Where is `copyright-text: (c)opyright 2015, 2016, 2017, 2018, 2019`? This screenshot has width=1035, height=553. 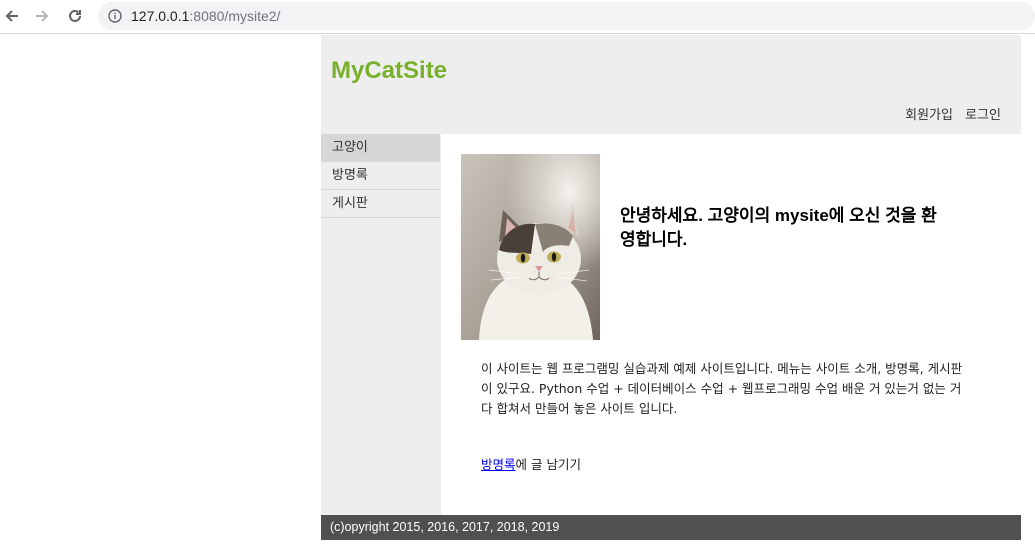
copyright-text: (c)opyright 2015, 2016, 2017, 2018, 2019 is located at coordinates (445, 527).